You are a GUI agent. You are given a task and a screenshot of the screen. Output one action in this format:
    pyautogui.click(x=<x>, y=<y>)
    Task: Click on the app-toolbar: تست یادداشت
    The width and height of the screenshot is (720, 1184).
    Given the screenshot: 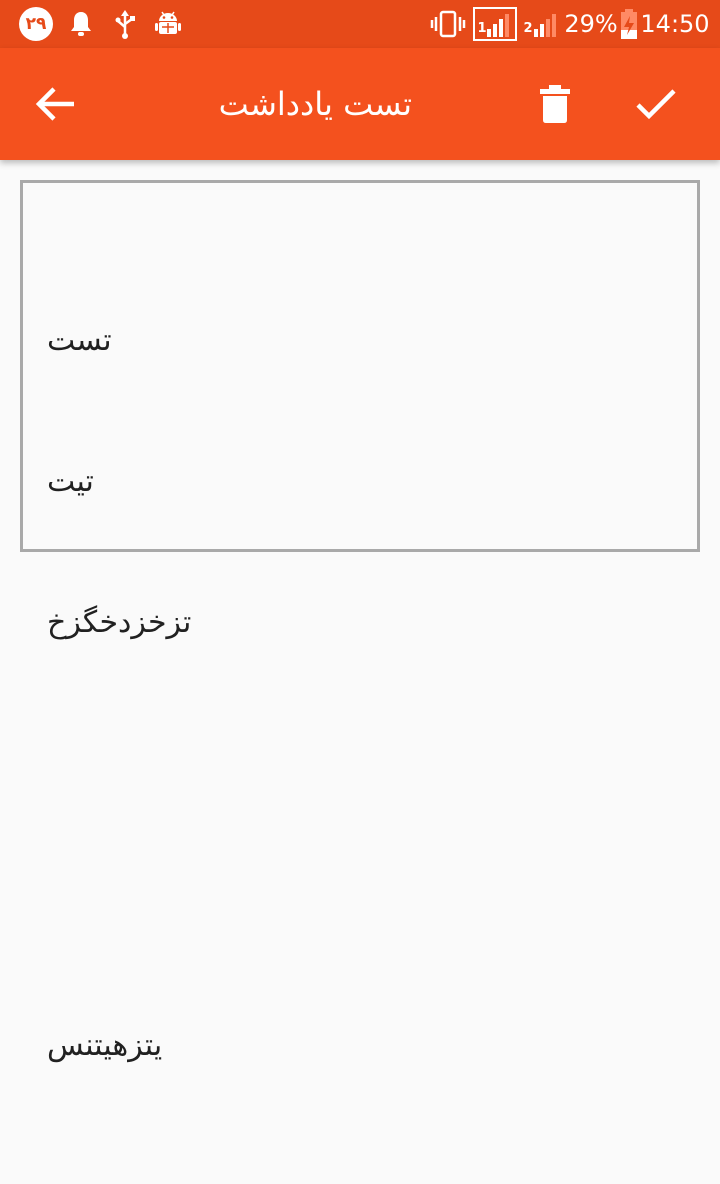 What is the action you would take?
    pyautogui.click(x=360, y=104)
    